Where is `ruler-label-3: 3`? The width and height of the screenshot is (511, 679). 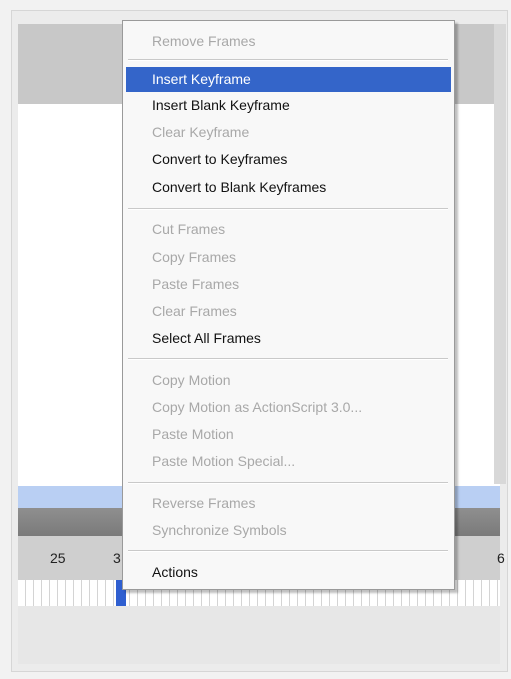 ruler-label-3: 3 is located at coordinates (117, 558).